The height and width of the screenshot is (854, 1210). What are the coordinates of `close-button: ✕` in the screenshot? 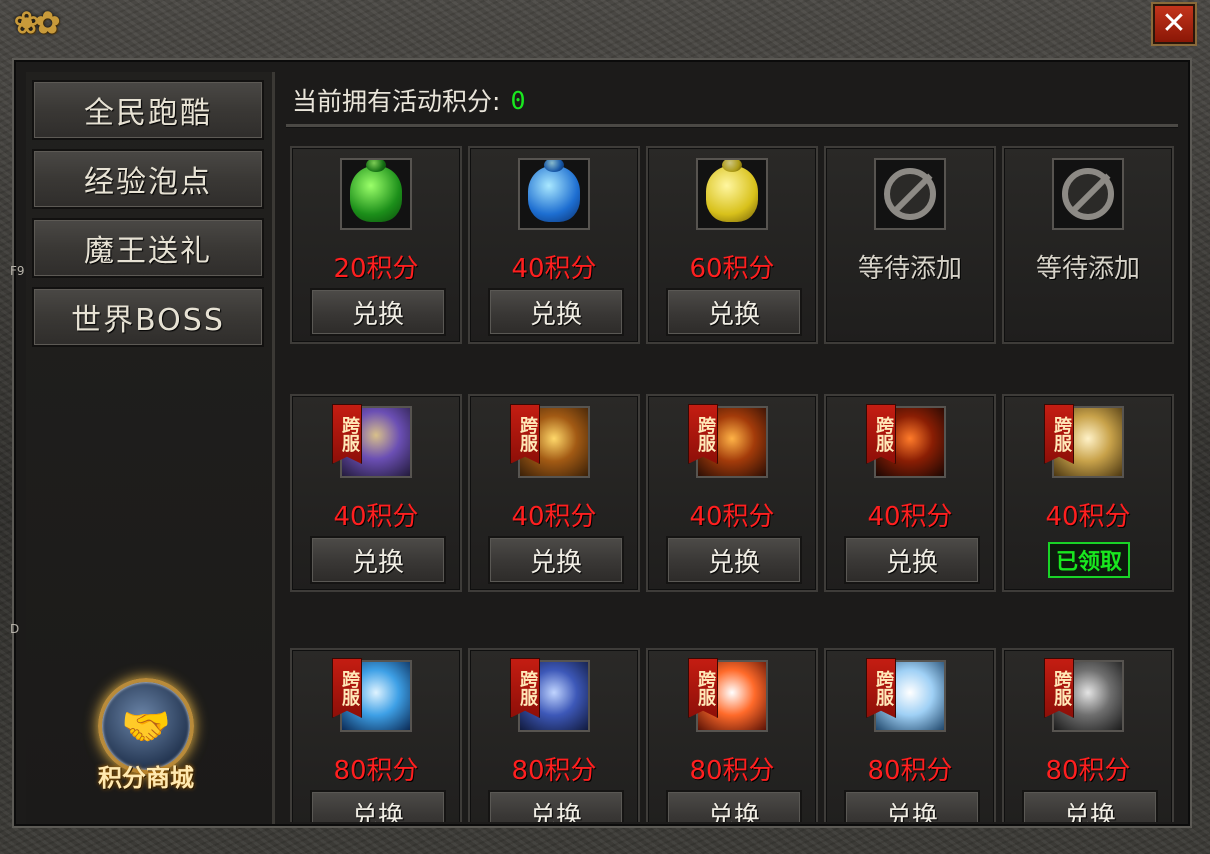 It's located at (1174, 24).